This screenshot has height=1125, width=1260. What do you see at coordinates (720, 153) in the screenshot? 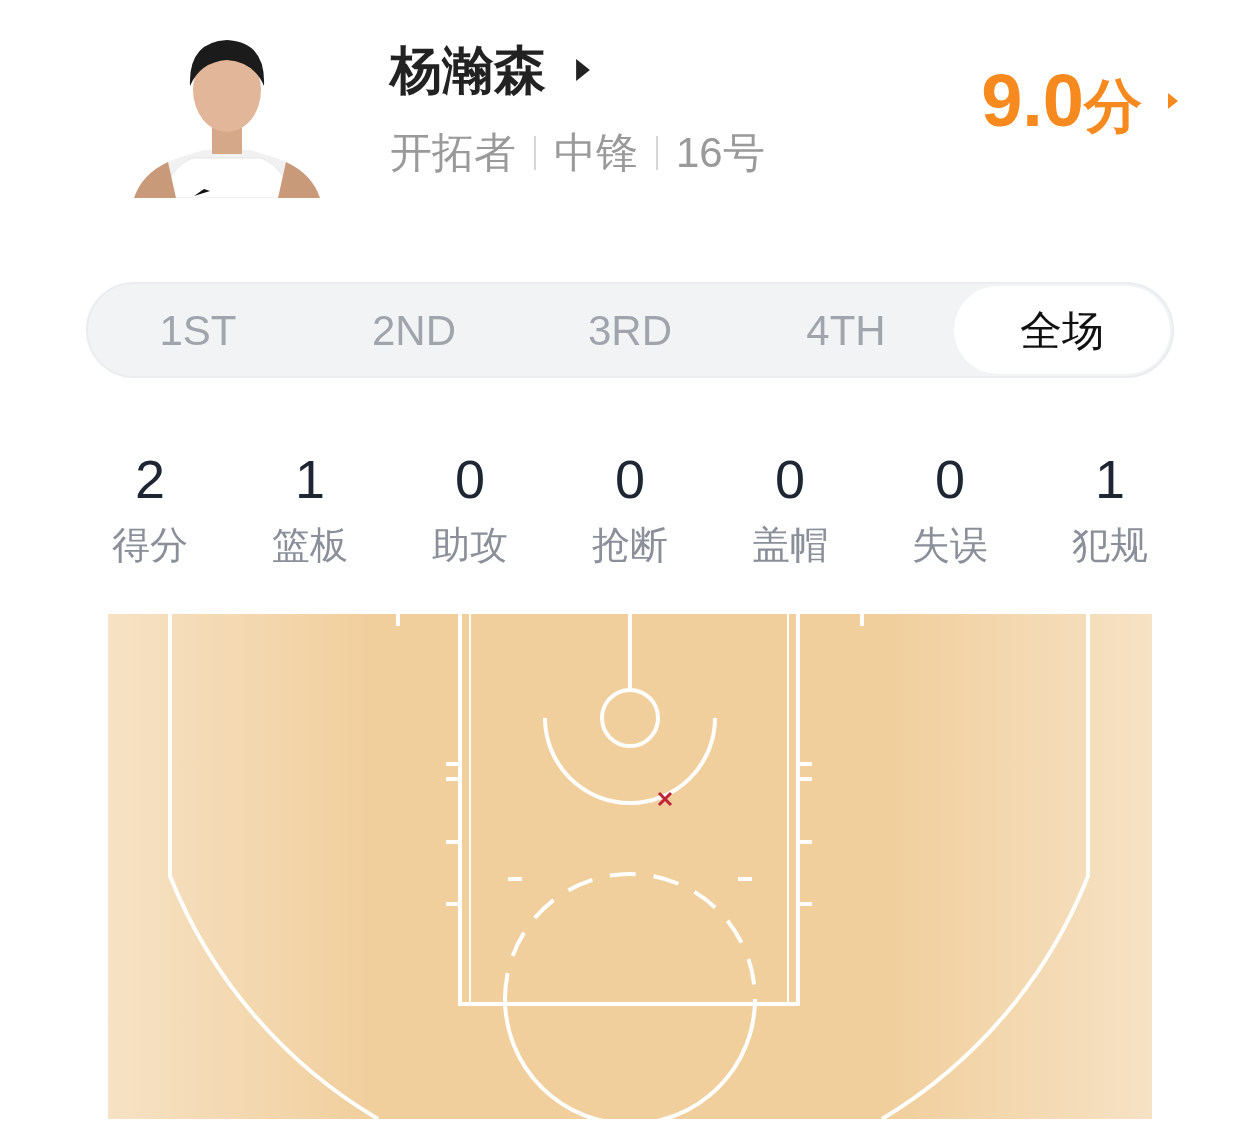
I see `jersey-number: 16号` at bounding box center [720, 153].